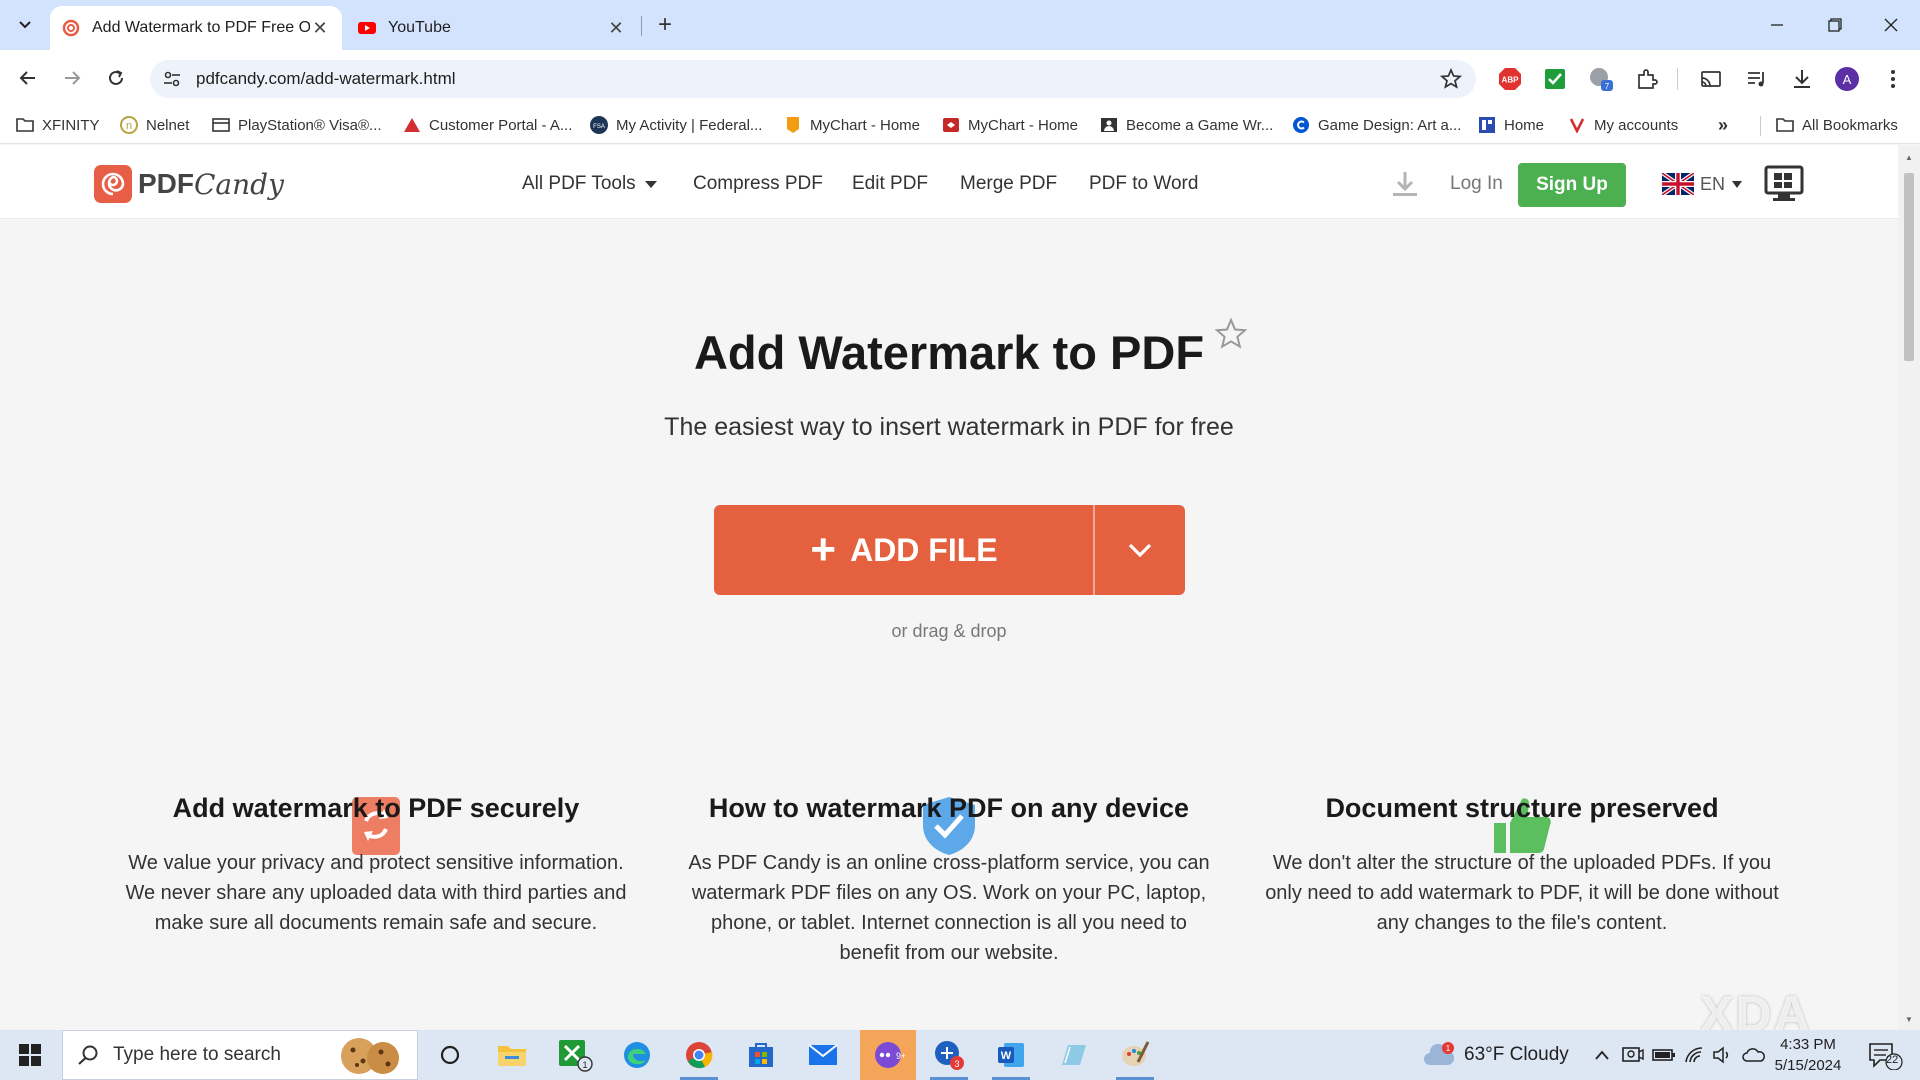 The height and width of the screenshot is (1080, 1920). What do you see at coordinates (1476, 184) in the screenshot?
I see `login-link: Log In` at bounding box center [1476, 184].